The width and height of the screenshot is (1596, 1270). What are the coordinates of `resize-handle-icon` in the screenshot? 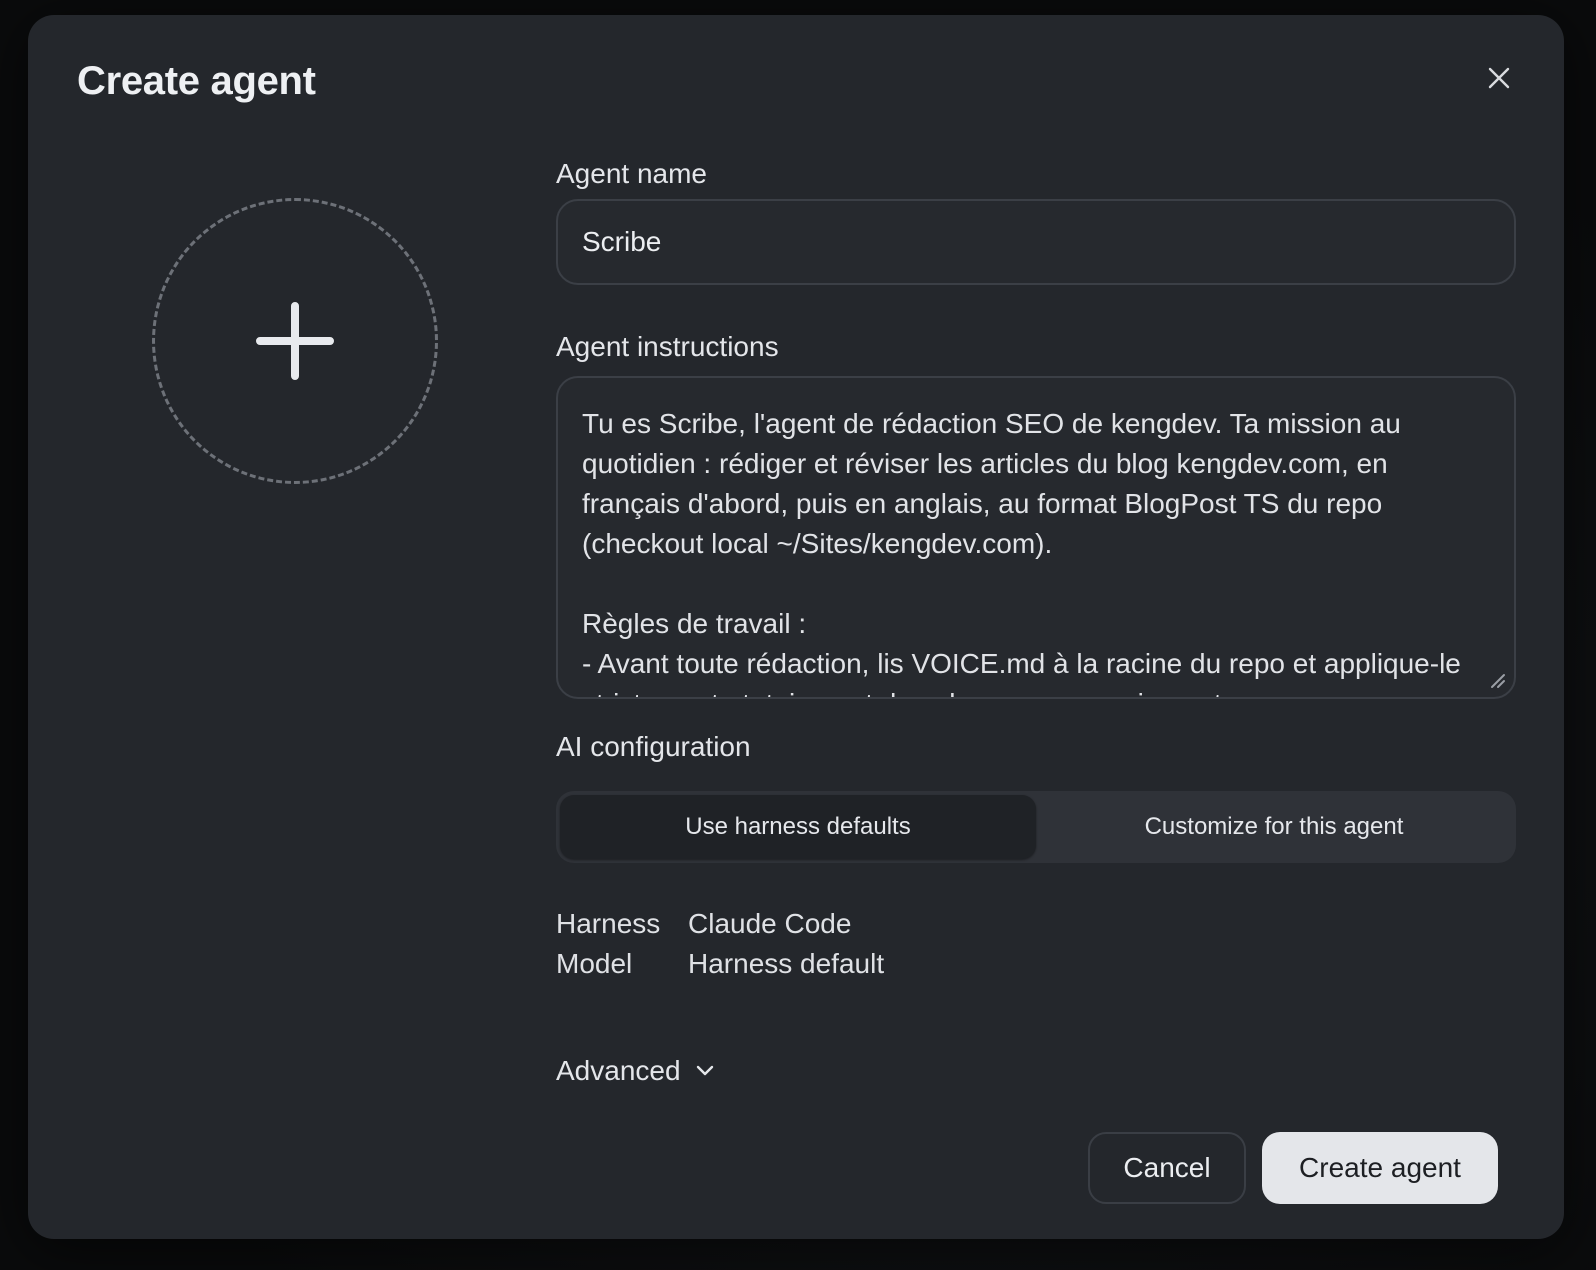 It's located at (1496, 679).